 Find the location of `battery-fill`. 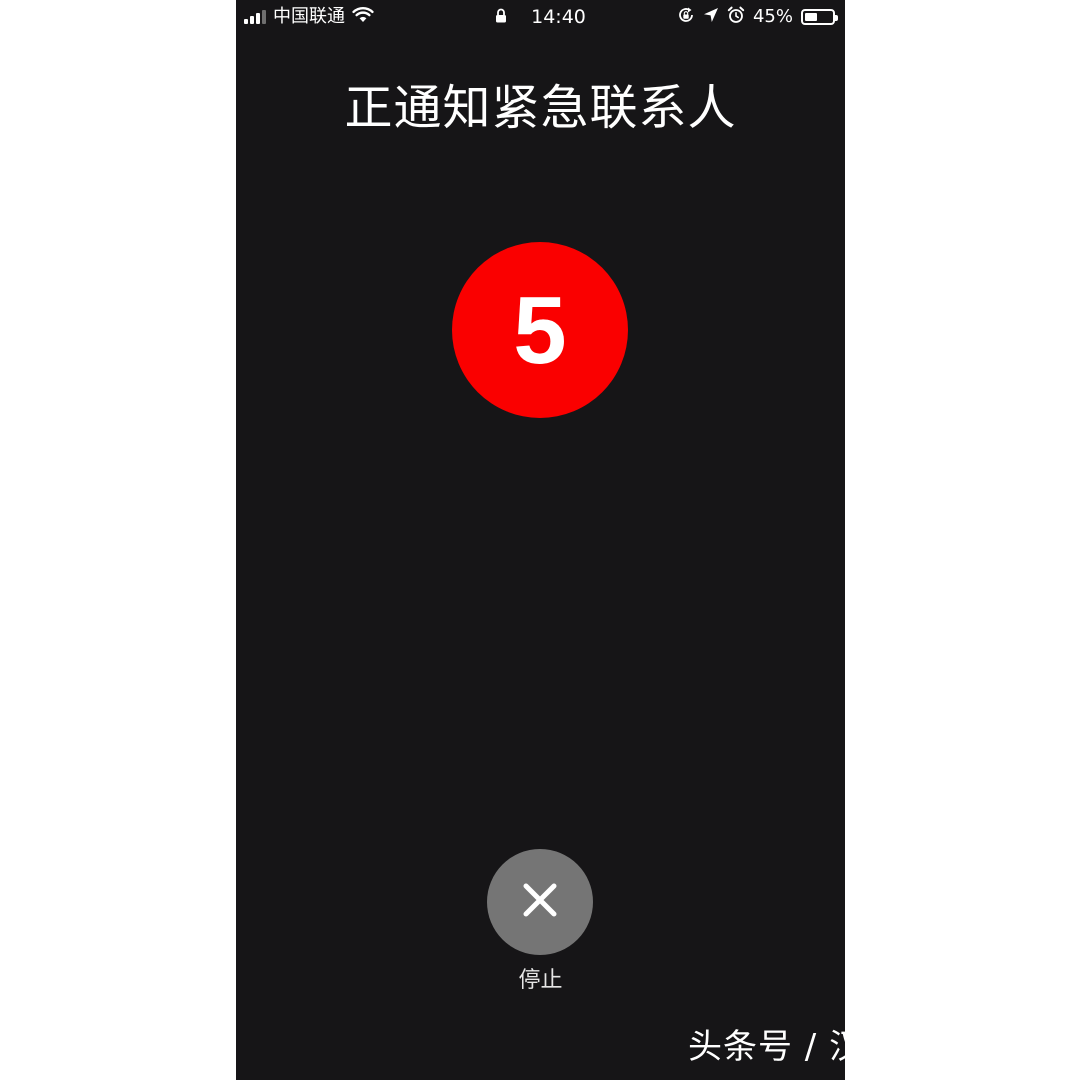

battery-fill is located at coordinates (811, 17).